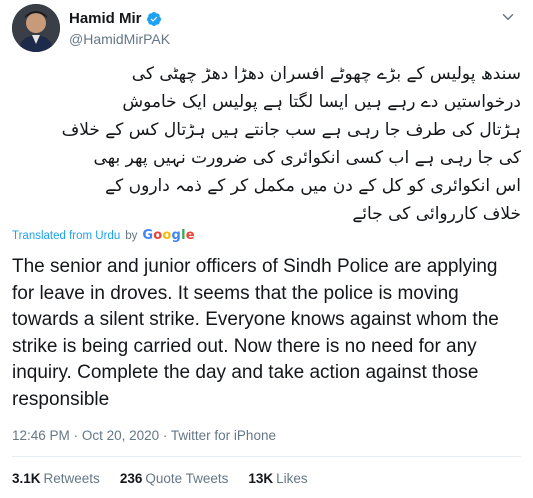  Describe the element at coordinates (266, 28) in the screenshot. I see `tweet-header: Hamid Mir @HamidMirPAK` at that location.